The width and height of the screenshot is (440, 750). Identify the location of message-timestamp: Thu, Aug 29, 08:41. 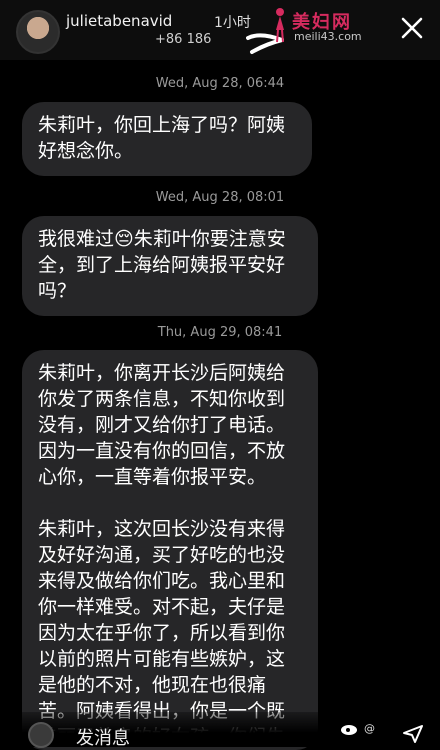
(220, 332).